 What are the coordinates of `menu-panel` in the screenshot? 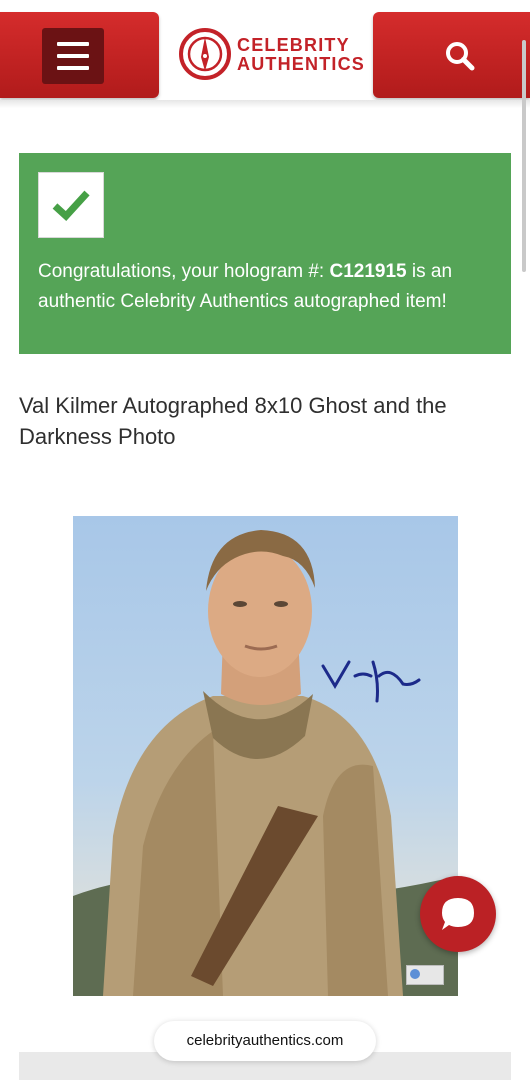 It's located at (79, 55).